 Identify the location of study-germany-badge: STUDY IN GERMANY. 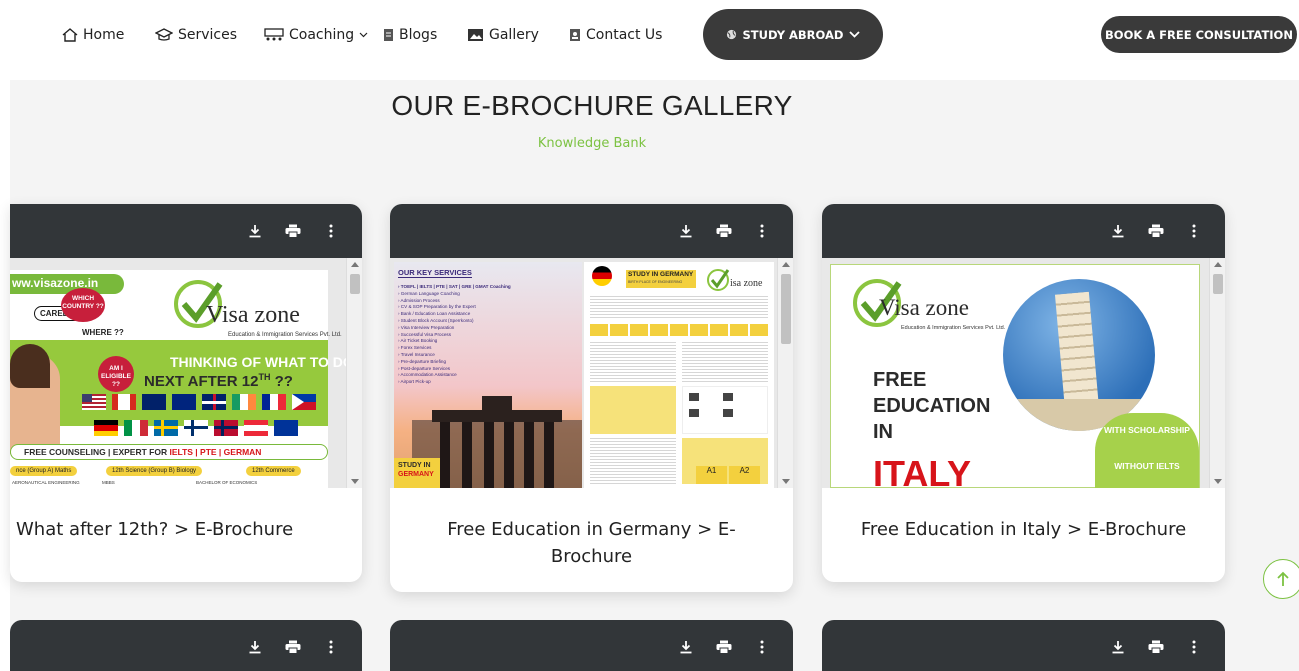
(661, 274).